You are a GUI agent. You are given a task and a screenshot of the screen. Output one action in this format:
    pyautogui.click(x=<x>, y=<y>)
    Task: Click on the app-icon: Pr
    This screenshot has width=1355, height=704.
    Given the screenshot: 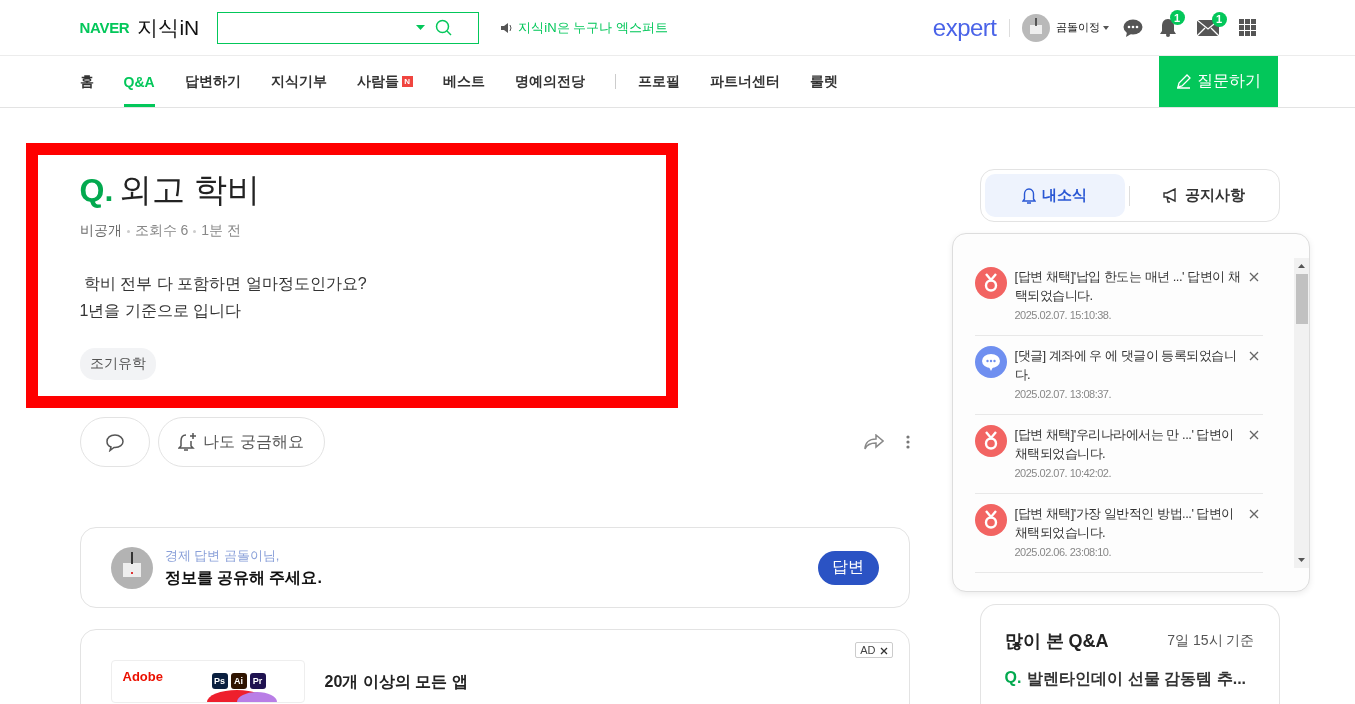 What is the action you would take?
    pyautogui.click(x=257, y=681)
    